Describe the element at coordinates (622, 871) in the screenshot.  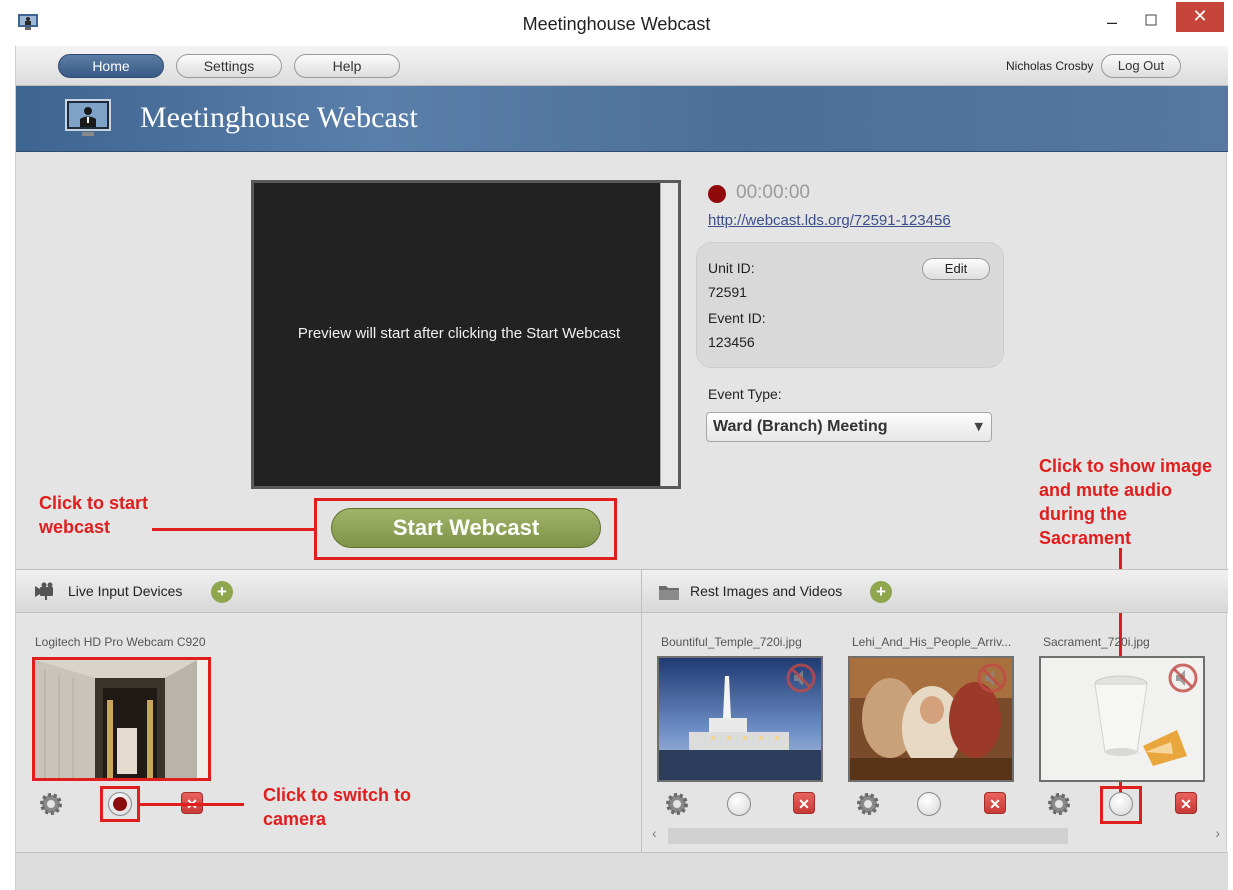
I see `status-bar` at that location.